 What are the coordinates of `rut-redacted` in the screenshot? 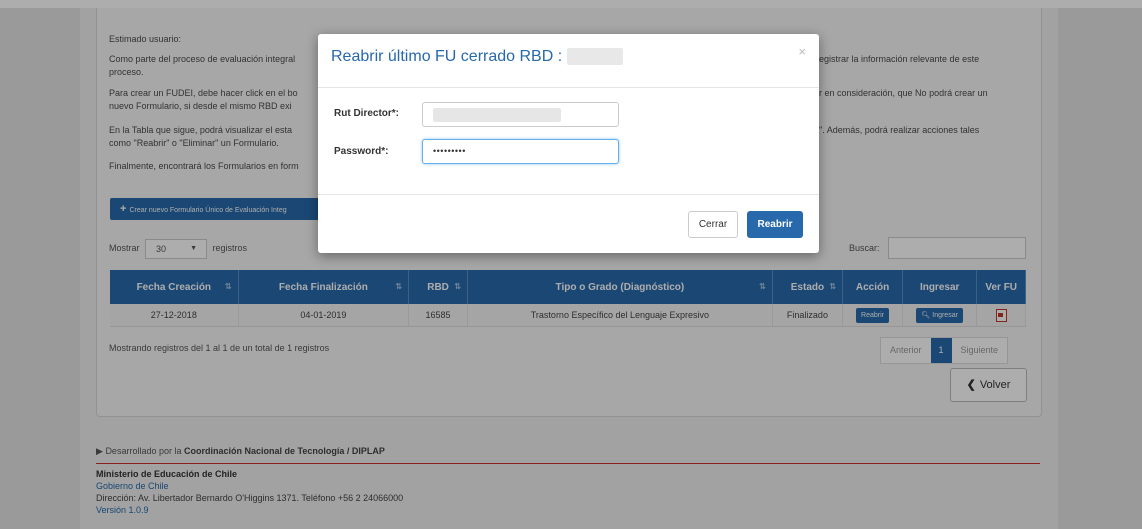 It's located at (497, 115).